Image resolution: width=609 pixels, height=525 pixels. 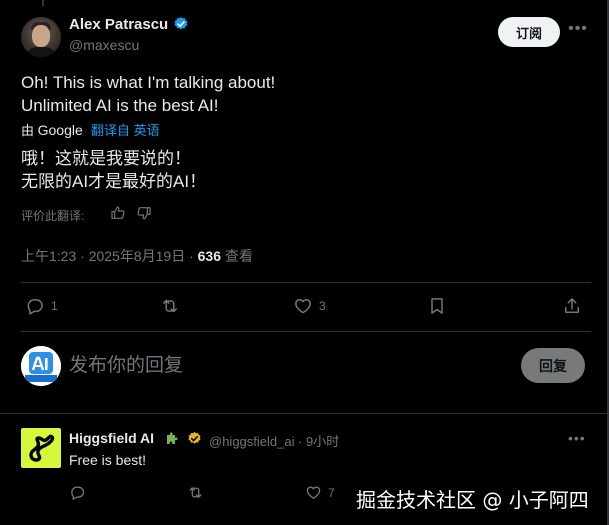 I want to click on reply-like-action: 7, so click(x=320, y=492).